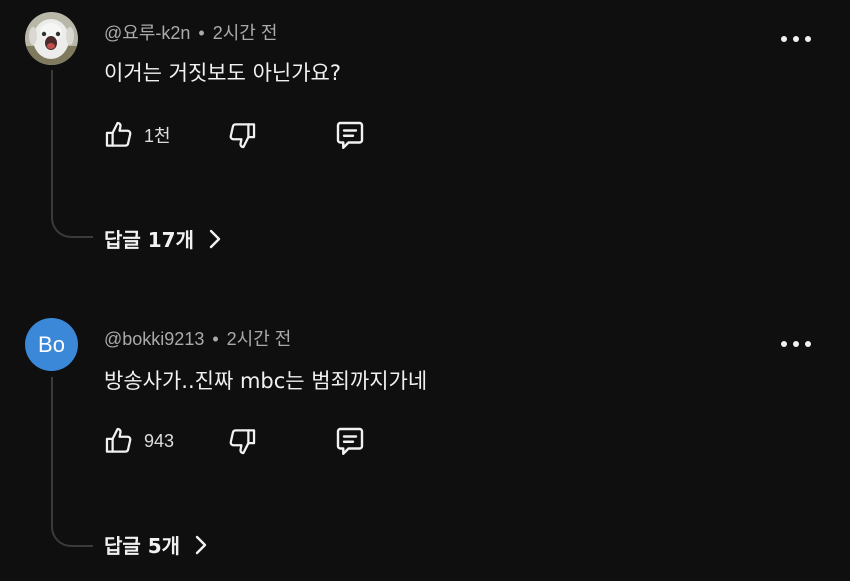  What do you see at coordinates (138, 441) in the screenshot?
I see `like-button: 943` at bounding box center [138, 441].